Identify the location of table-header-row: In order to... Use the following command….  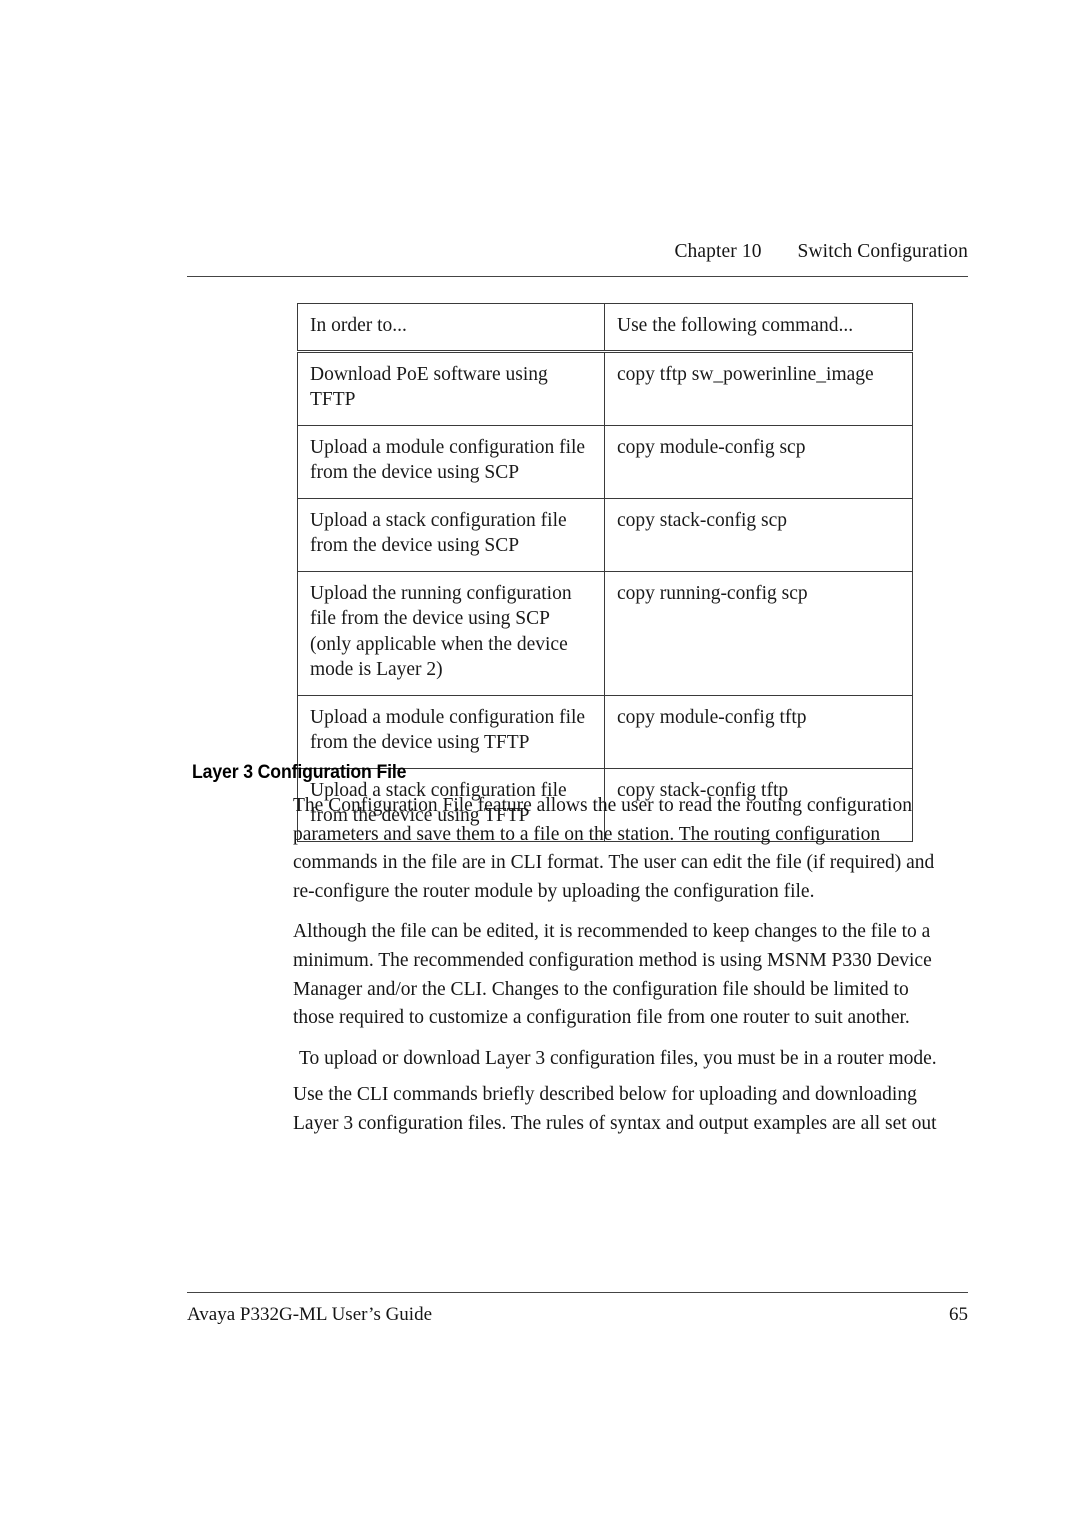
(605, 327).